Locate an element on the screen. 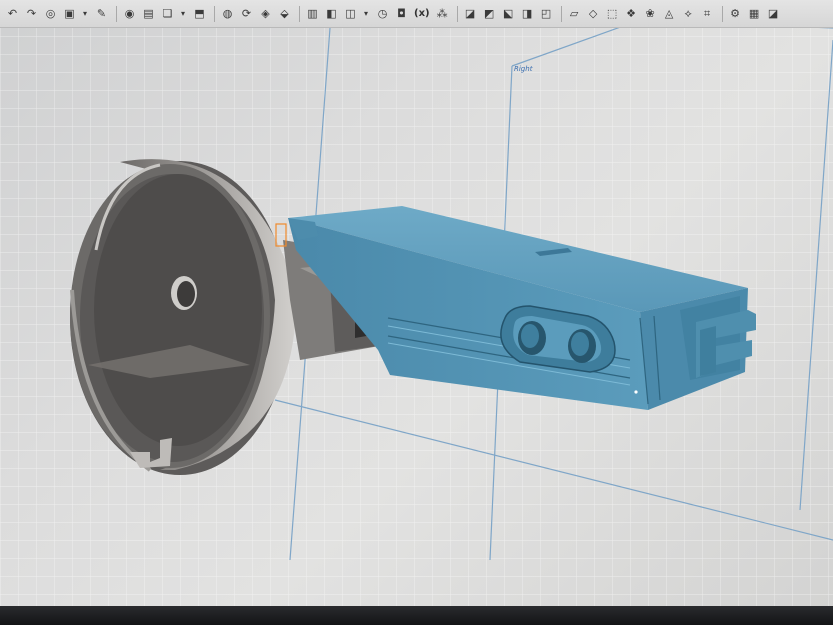 The width and height of the screenshot is (833, 625). transform-icon: ⬕ is located at coordinates (508, 14).